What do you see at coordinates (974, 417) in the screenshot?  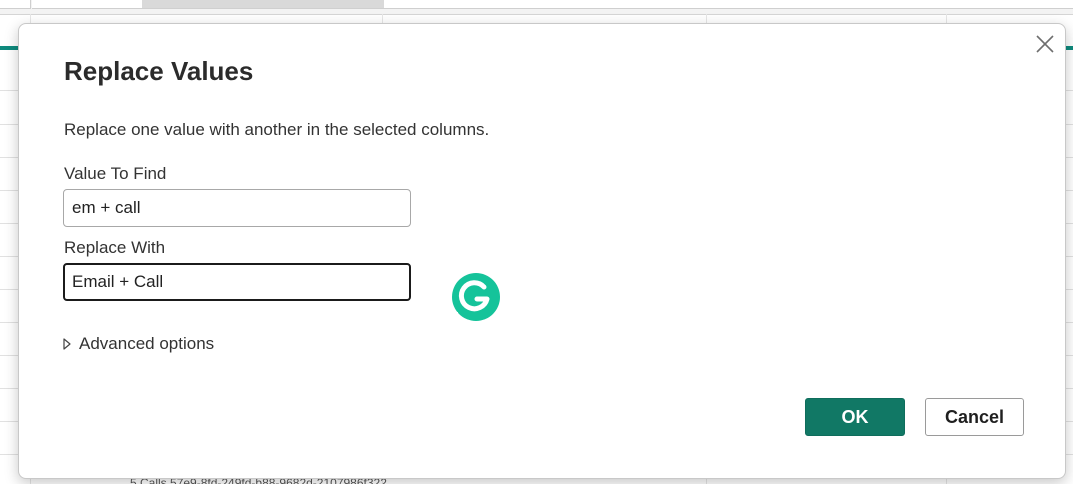 I see `cancel-button: Cancel` at bounding box center [974, 417].